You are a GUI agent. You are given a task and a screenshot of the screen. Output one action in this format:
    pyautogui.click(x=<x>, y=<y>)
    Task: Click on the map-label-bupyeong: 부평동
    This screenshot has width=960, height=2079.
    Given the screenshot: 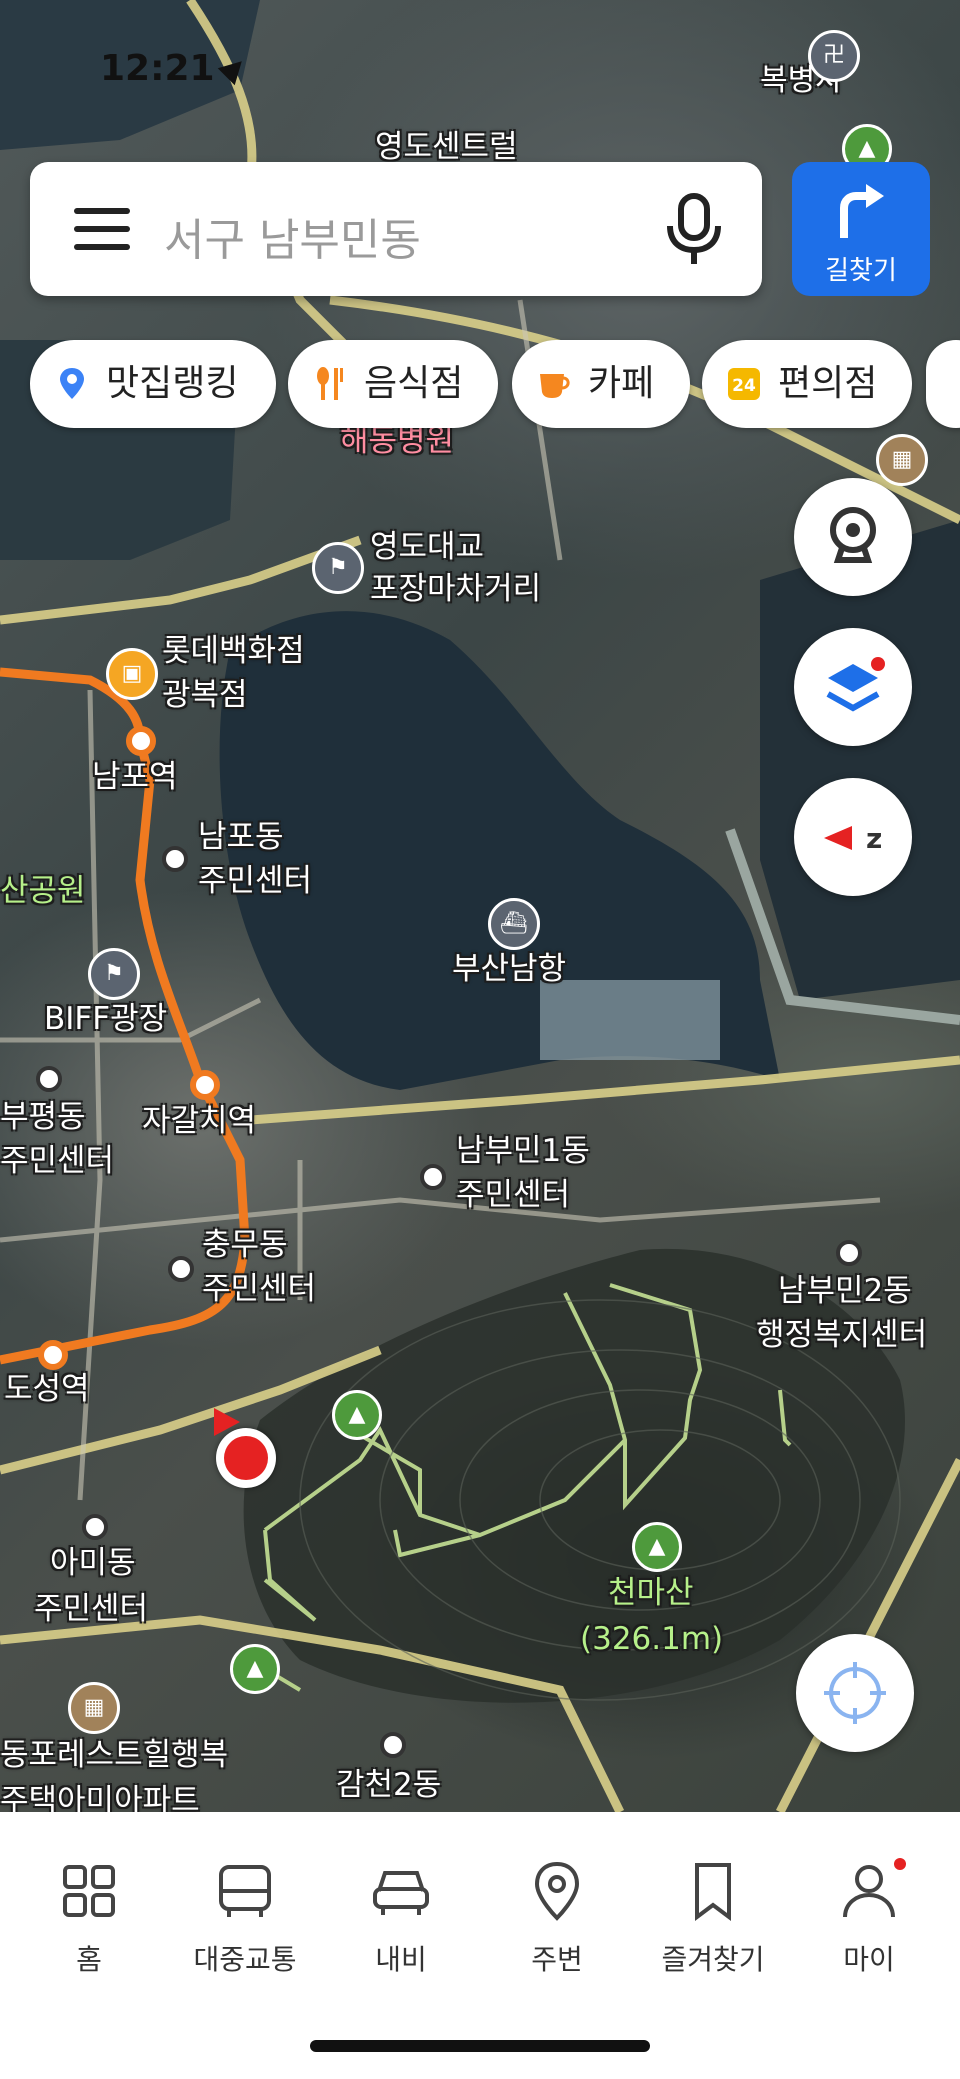 What is the action you would take?
    pyautogui.click(x=43, y=1117)
    